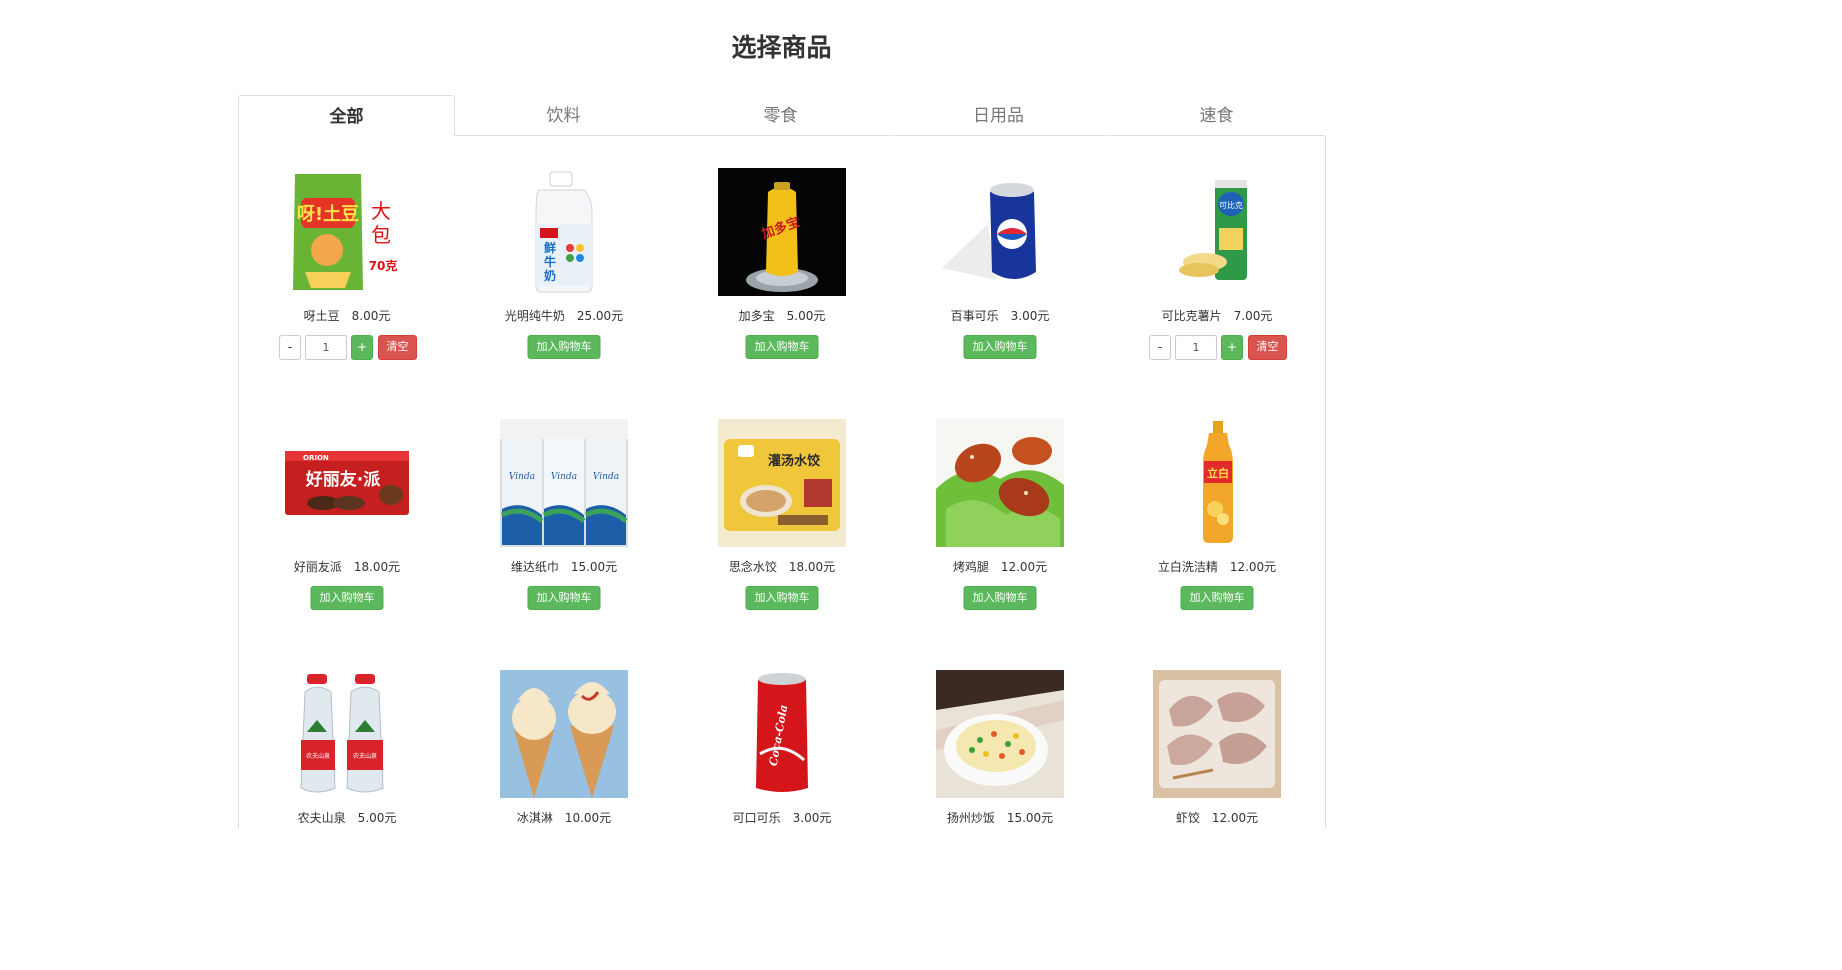 This screenshot has height=970, width=1842. Describe the element at coordinates (782, 734) in the screenshot. I see `product-image-coke: Coca-Cola` at that location.